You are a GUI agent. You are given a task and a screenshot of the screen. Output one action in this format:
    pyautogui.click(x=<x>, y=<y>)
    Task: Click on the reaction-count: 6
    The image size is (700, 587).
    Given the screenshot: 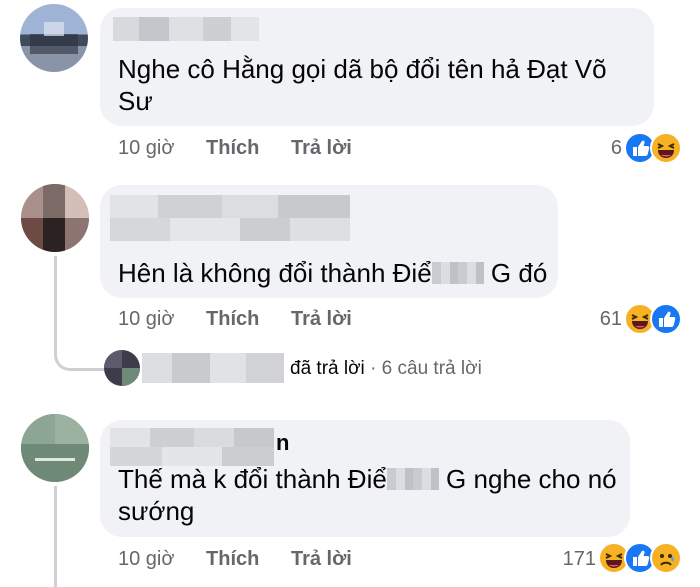 What is the action you would take?
    pyautogui.click(x=596, y=148)
    